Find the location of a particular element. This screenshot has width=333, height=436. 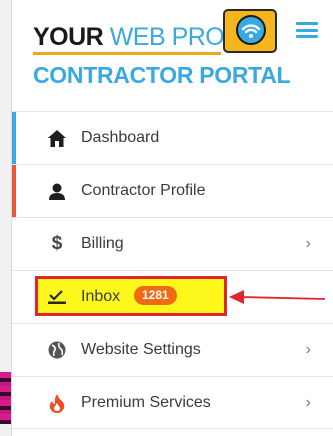

window-frame-left is located at coordinates (6, 218).